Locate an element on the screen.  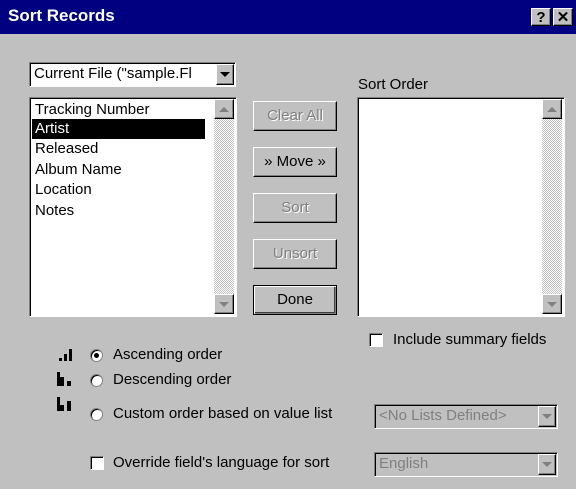
value-list-value: <No Lists Defined> is located at coordinates (443, 415).